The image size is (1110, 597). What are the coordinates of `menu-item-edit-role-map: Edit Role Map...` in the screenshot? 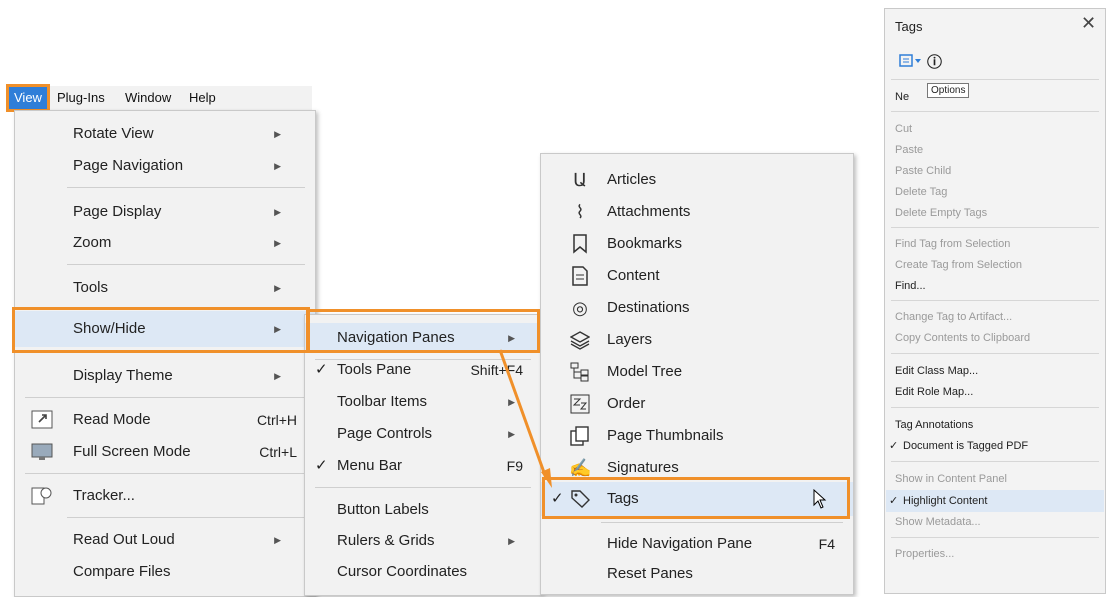 It's located at (934, 392).